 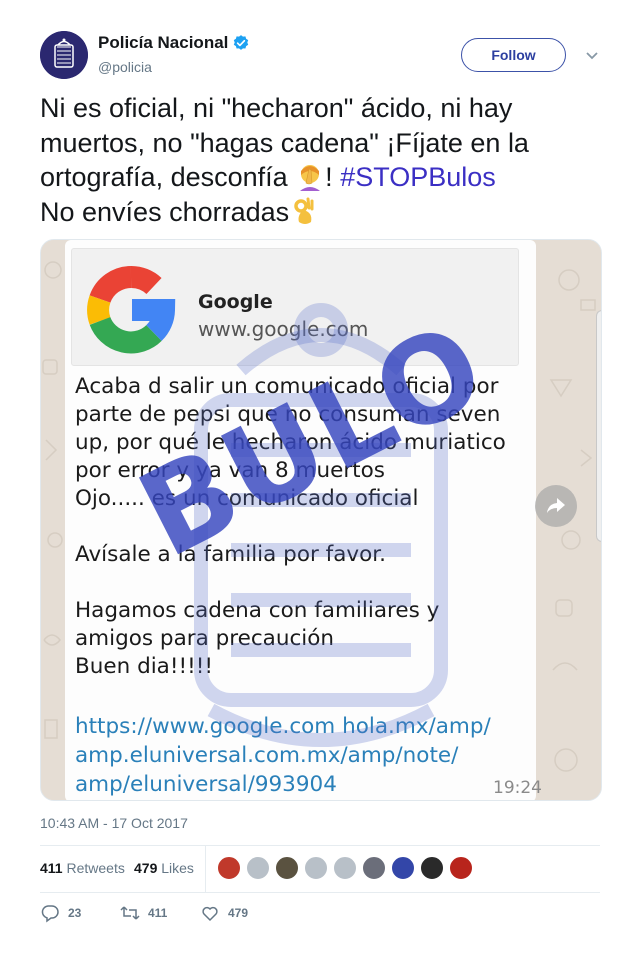 I want to click on reply-button: 23, so click(x=60, y=913).